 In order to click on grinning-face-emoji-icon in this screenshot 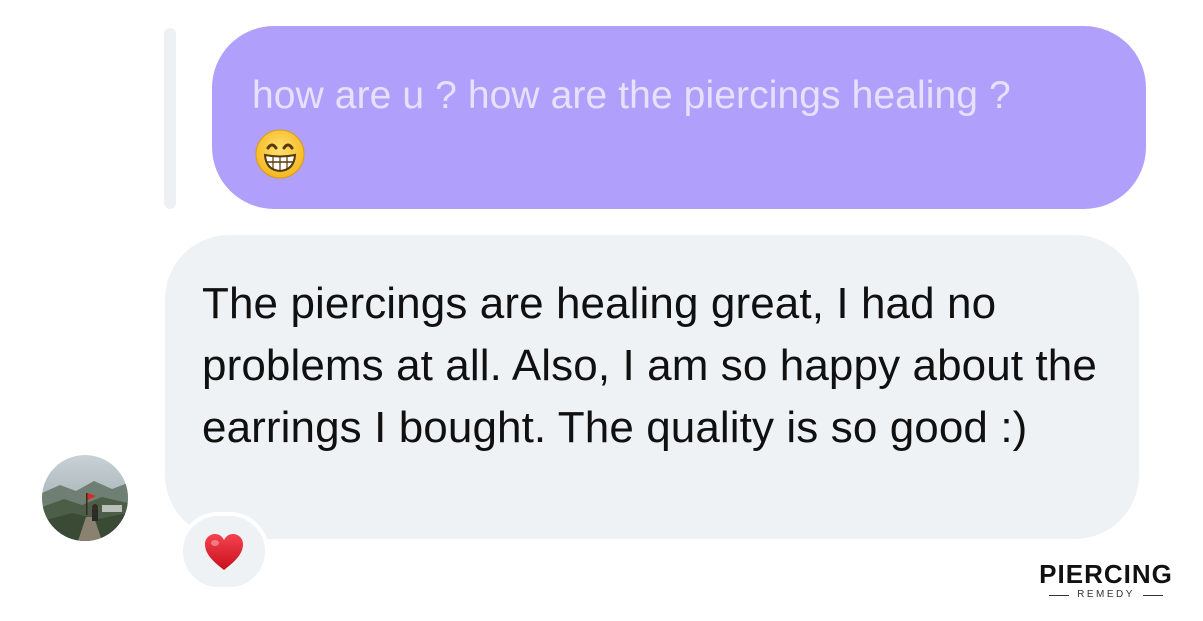, I will do `click(280, 154)`.